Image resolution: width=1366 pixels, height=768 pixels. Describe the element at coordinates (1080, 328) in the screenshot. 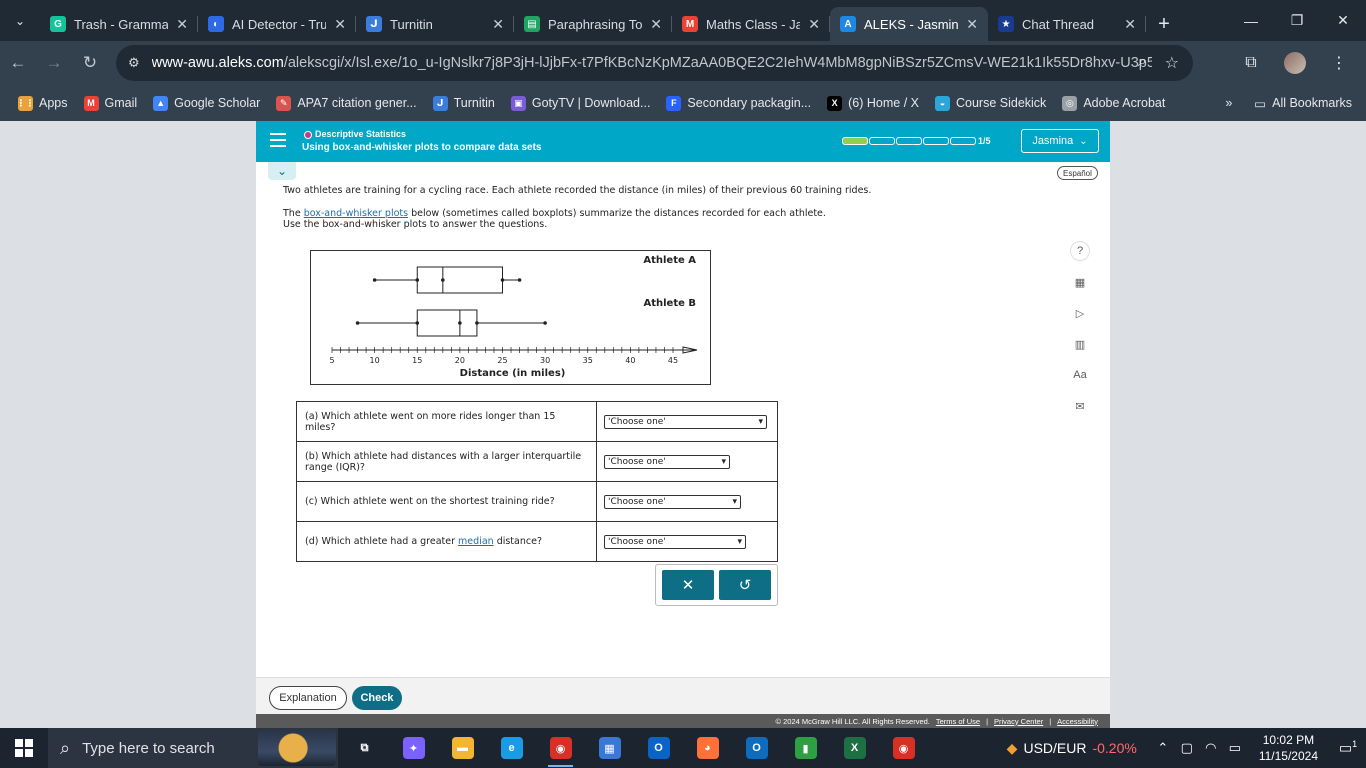

I see `tool-sidebar: ? ▦ ▷ ▥ Aa ✉` at that location.